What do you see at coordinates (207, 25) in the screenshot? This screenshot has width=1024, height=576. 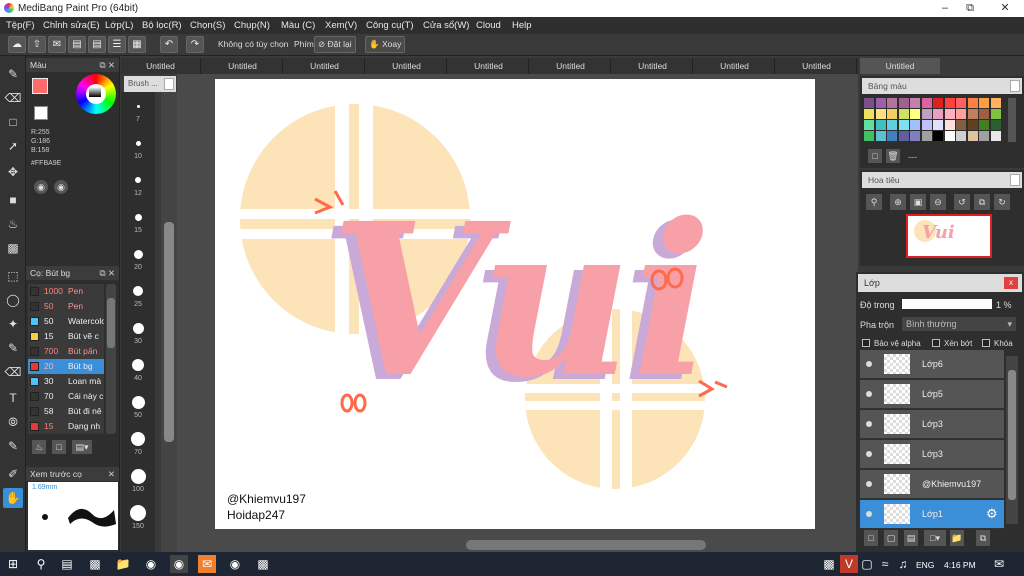 I see `menu-select: Chọn(S)` at bounding box center [207, 25].